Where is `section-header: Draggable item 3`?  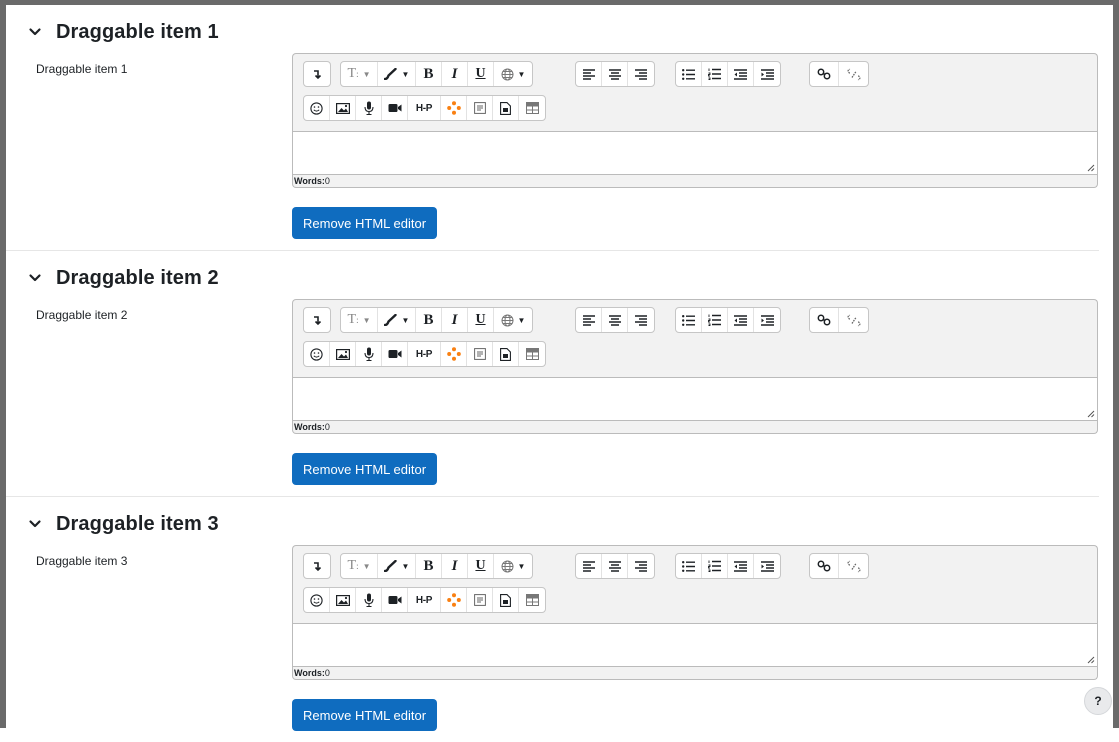
section-header: Draggable item 3 is located at coordinates (122, 524).